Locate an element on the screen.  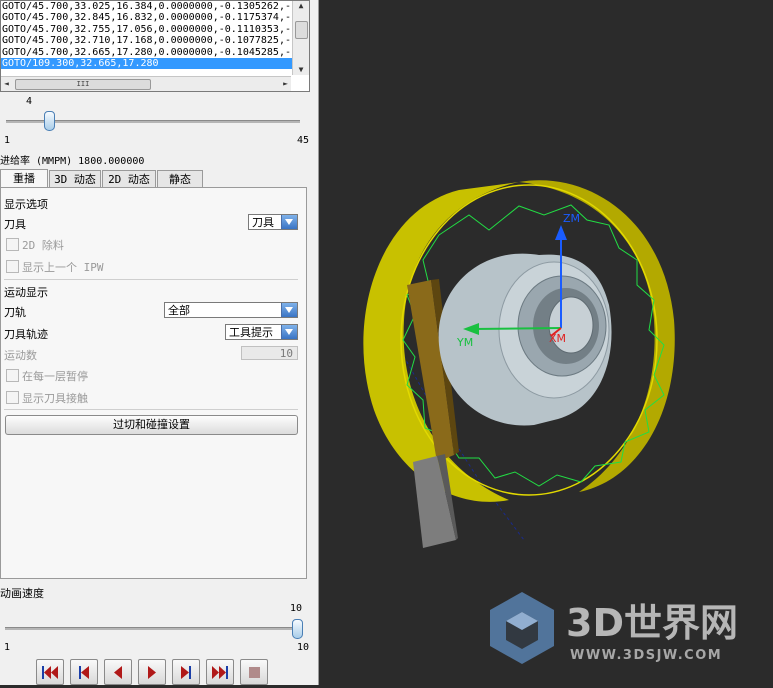
scroll-up-icon: ▲ is located at coordinates (301, 6).